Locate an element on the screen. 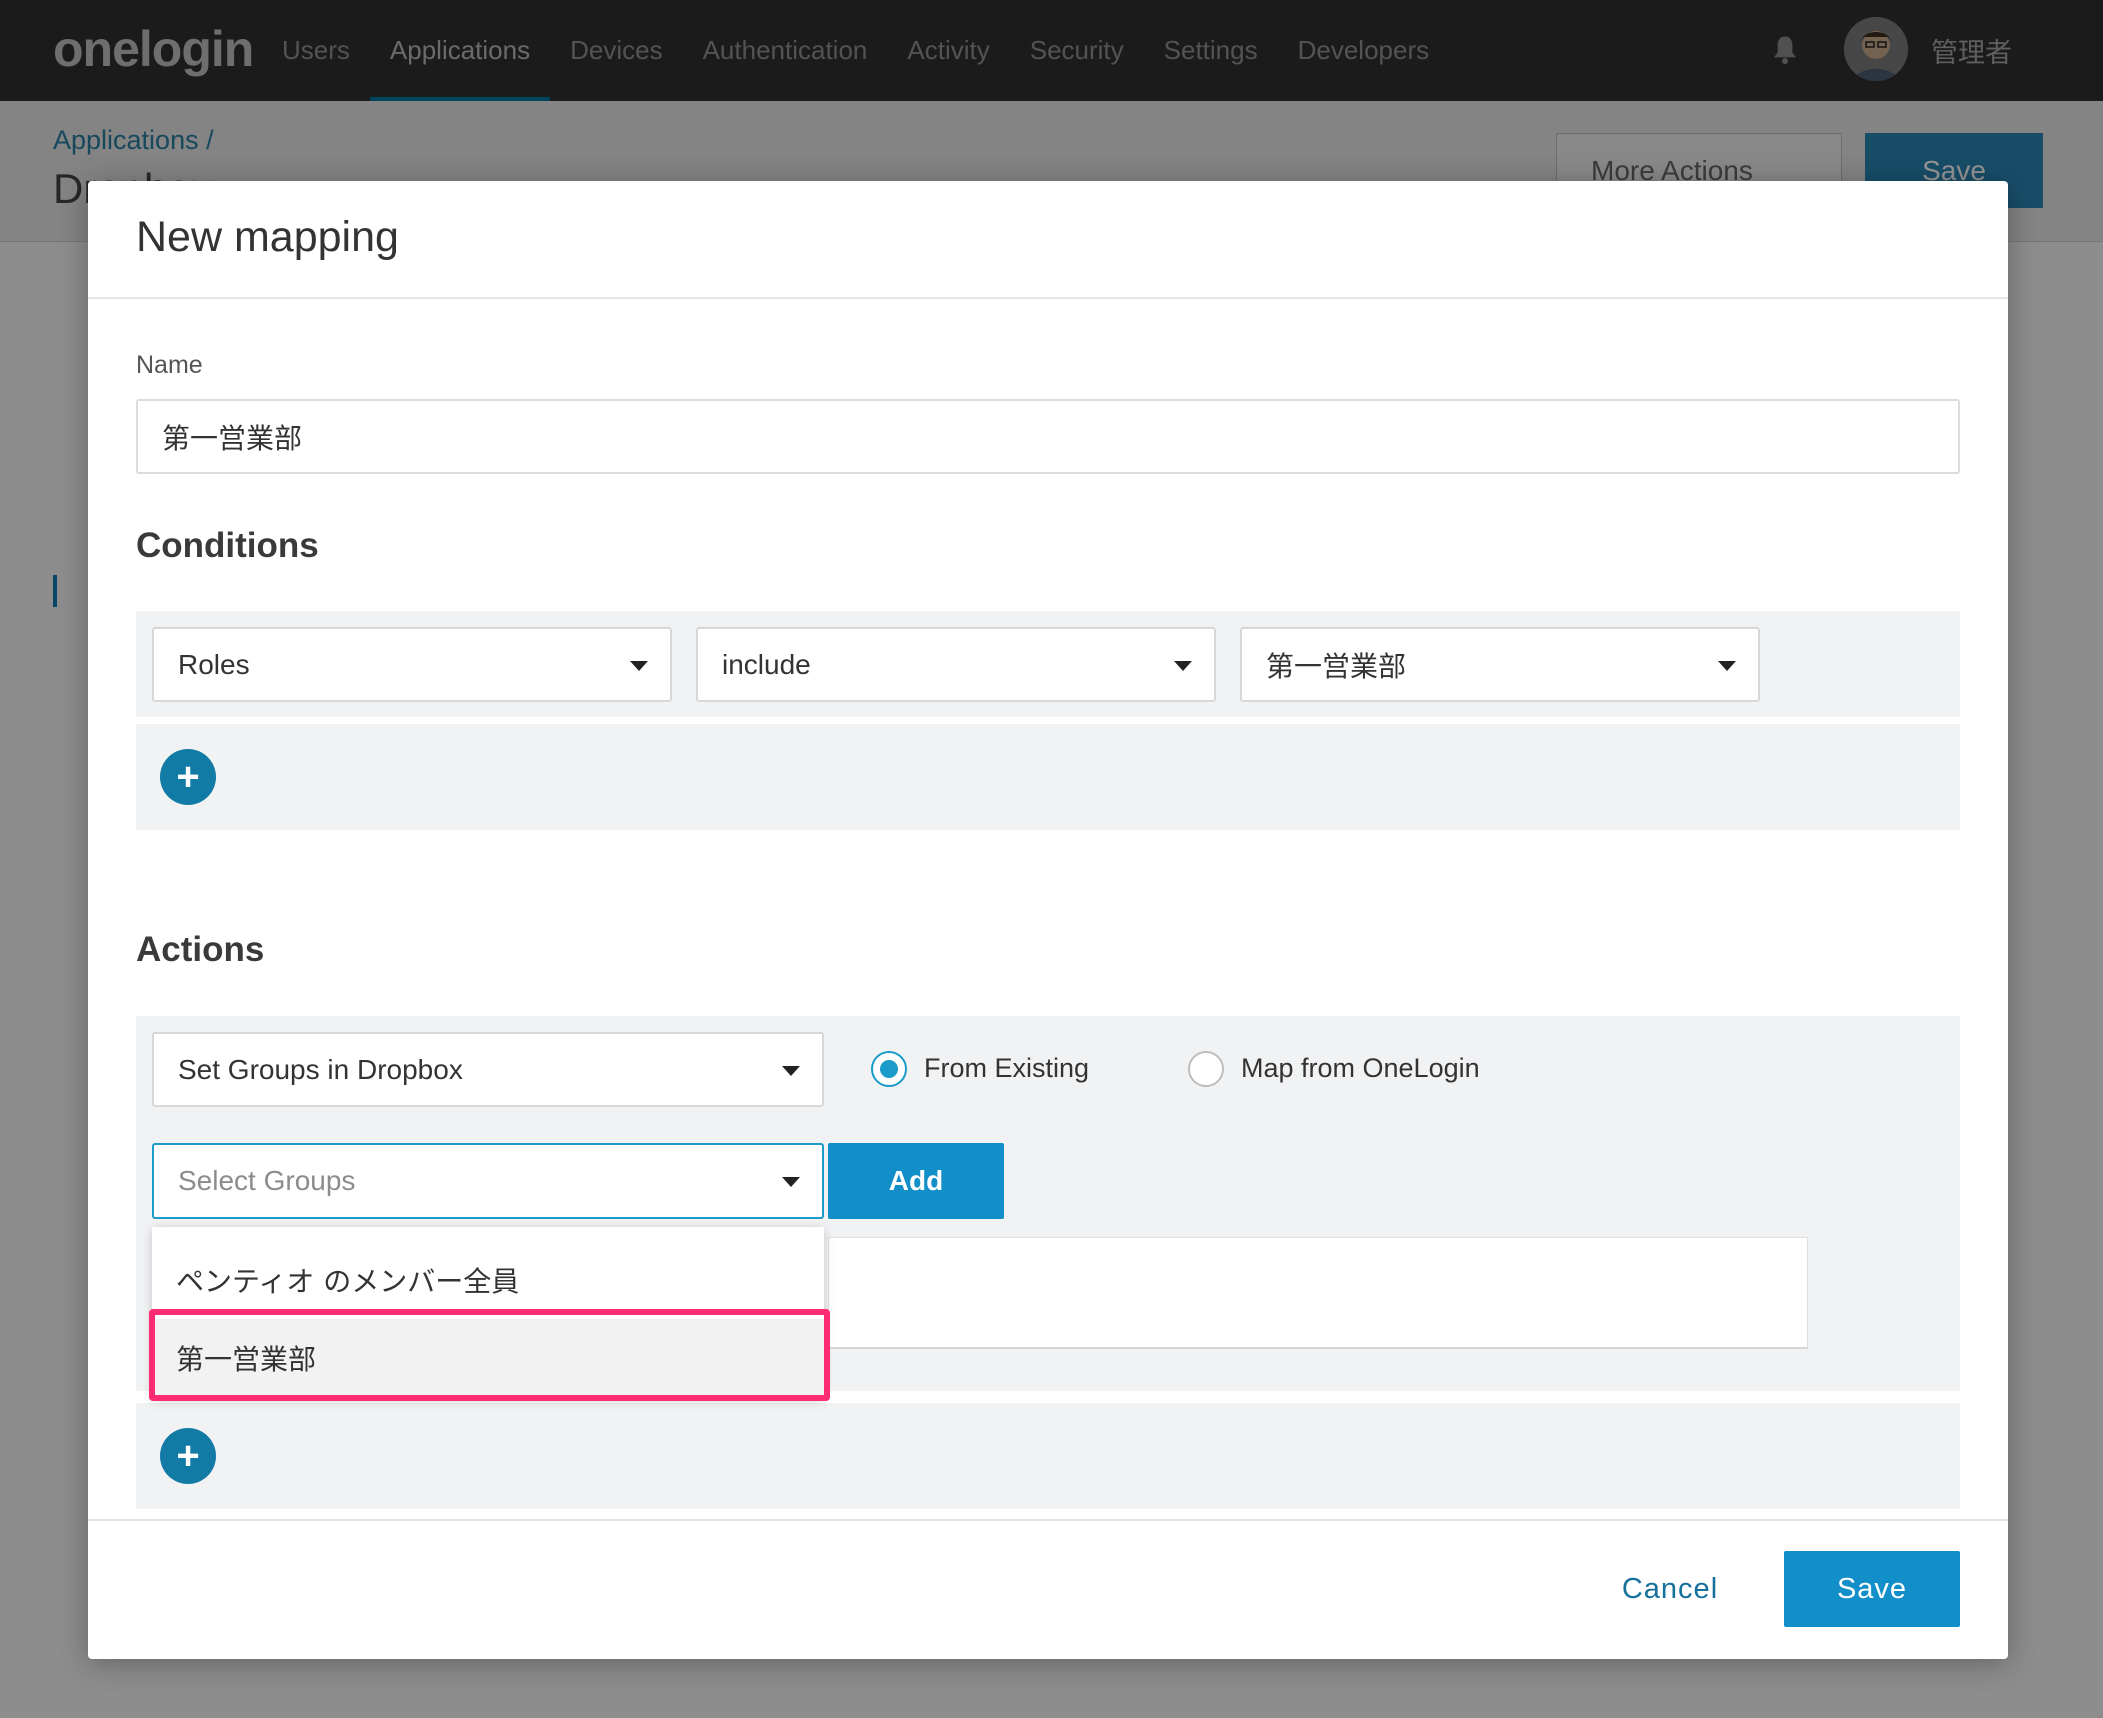  condition-value: 第一営業部 is located at coordinates (1336, 666).